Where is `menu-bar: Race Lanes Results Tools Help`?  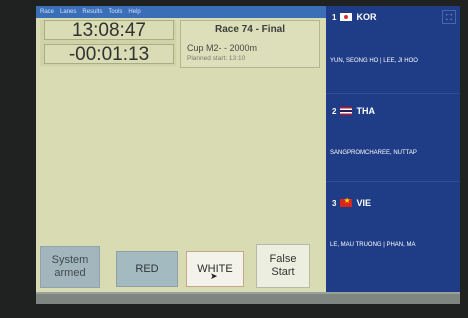
menu-bar: Race Lanes Results Tools Help is located at coordinates (181, 12).